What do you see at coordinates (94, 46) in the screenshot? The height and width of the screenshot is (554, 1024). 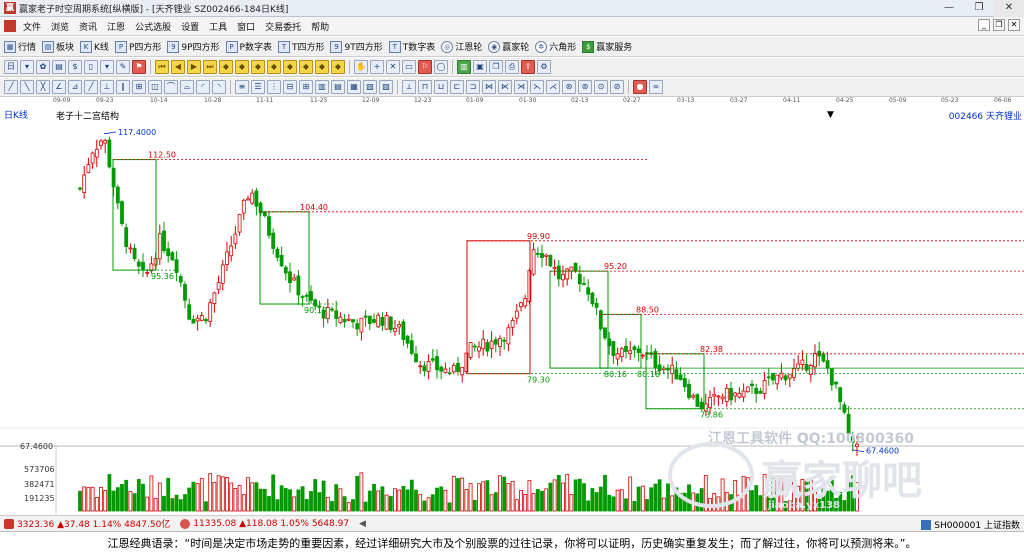 I see `tb-kline-button: K K线` at bounding box center [94, 46].